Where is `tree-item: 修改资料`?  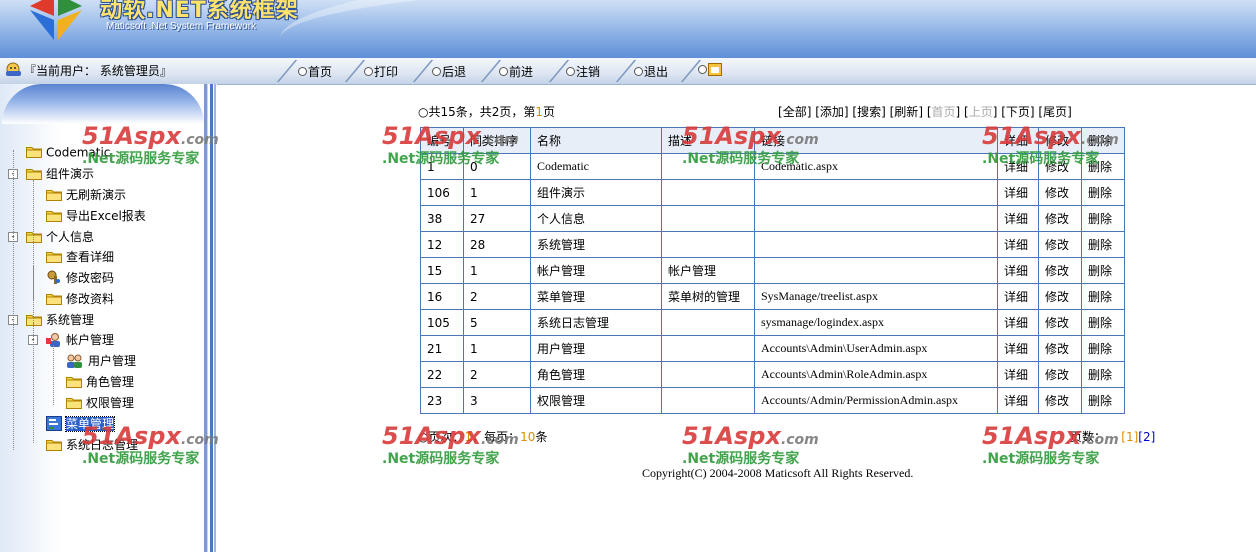 tree-item: 修改资料 is located at coordinates (80, 299).